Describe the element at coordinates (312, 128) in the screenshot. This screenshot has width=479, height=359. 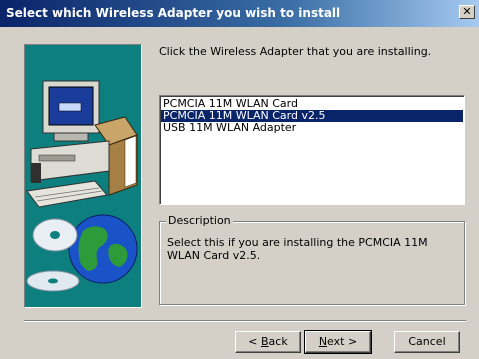
I see `adapter-option-usb: USB 11M WLAN Adapter` at that location.